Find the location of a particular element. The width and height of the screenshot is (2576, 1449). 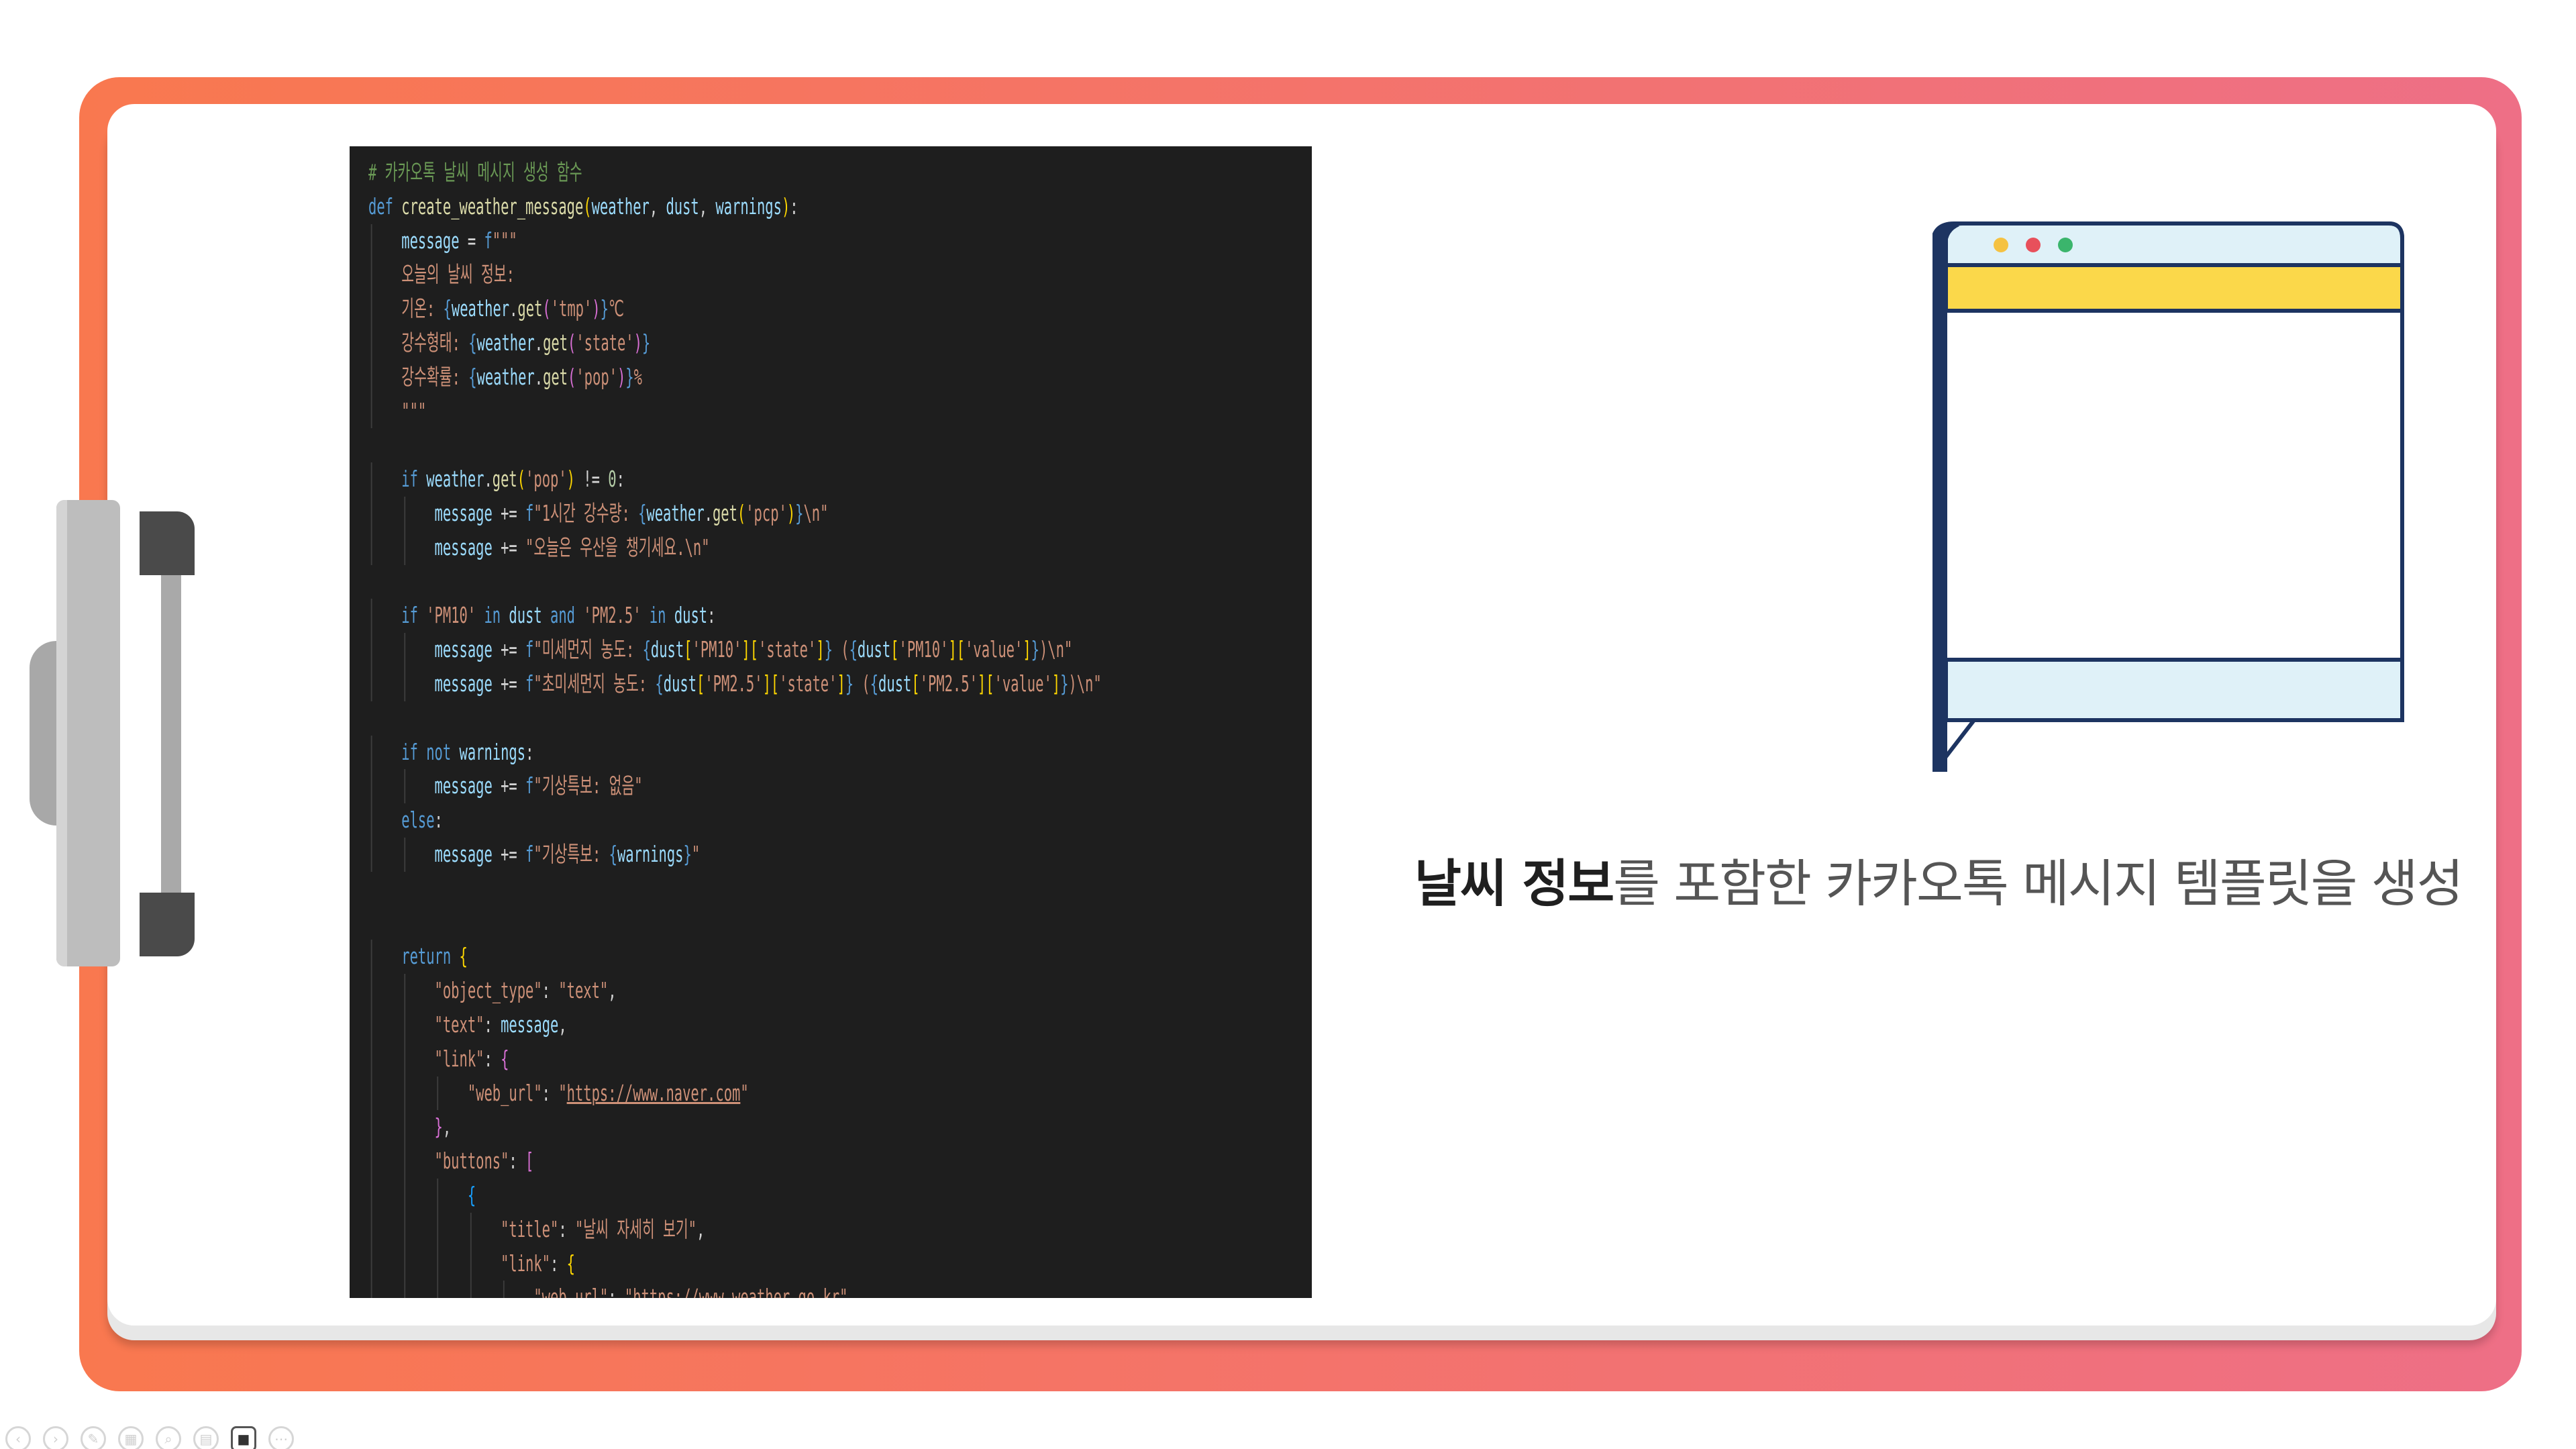

code-line: "web_url": "https://www.naver.com" is located at coordinates (735, 1093).